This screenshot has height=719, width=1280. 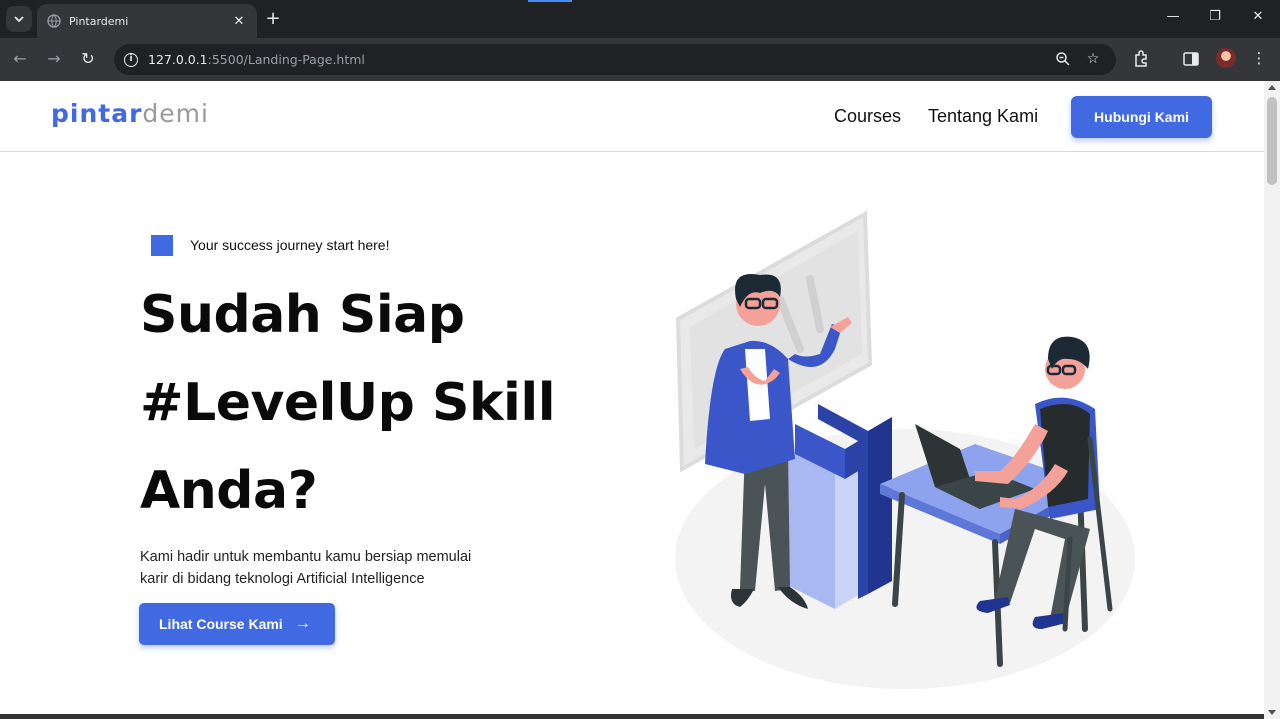 What do you see at coordinates (302, 623) in the screenshot?
I see `arrow-right-icon: →` at bounding box center [302, 623].